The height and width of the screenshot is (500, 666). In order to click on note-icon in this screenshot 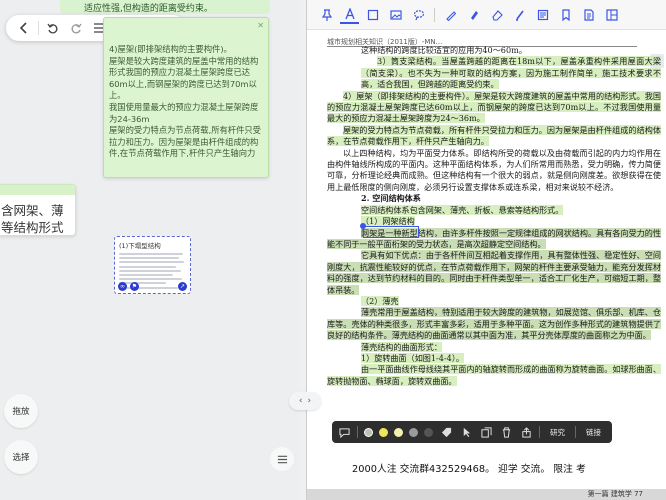, I will do `click(542, 14)`.